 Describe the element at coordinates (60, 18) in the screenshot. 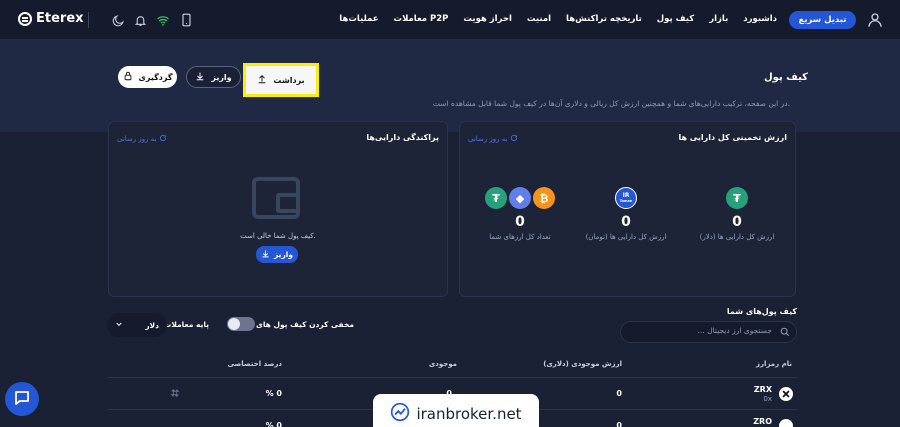

I see `logo-text: Eterex` at that location.